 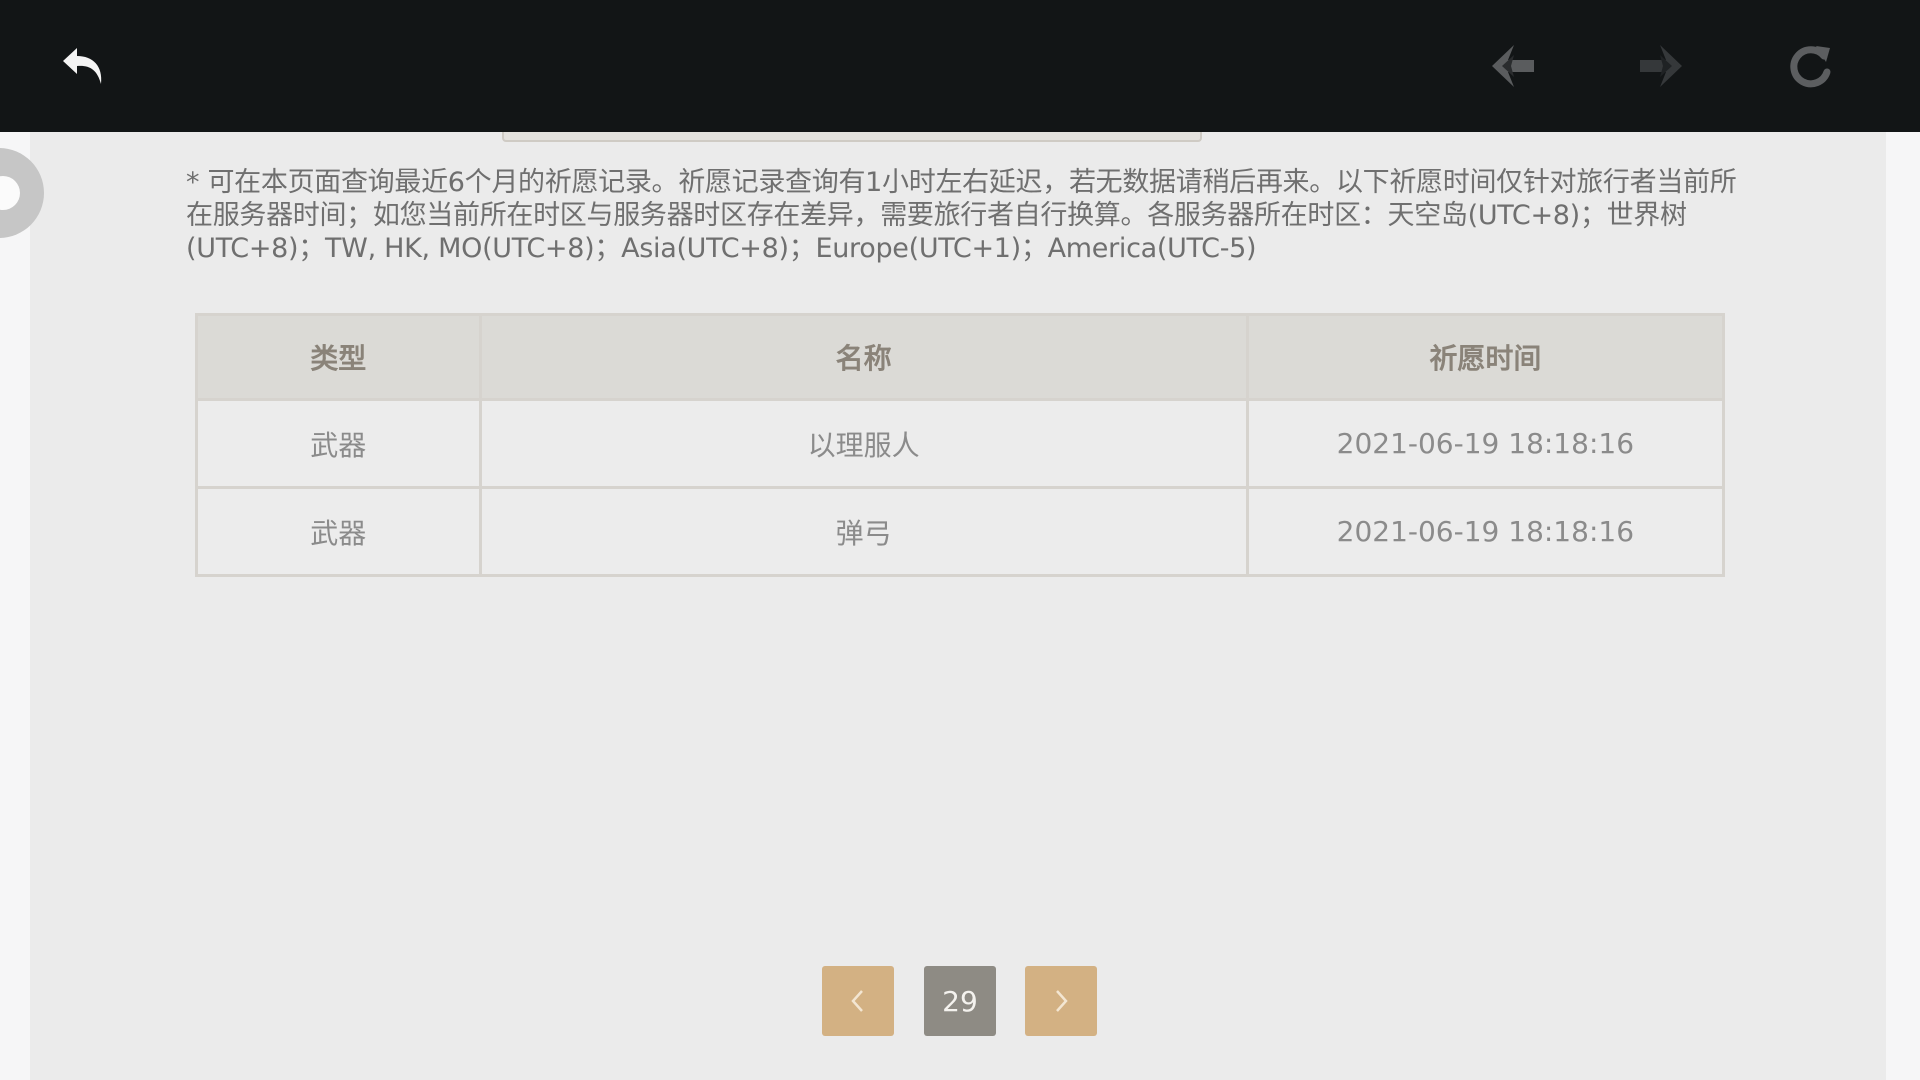 I want to click on table-row: 武器 以理服人 2021-06-19 18:18:16, so click(x=960, y=443).